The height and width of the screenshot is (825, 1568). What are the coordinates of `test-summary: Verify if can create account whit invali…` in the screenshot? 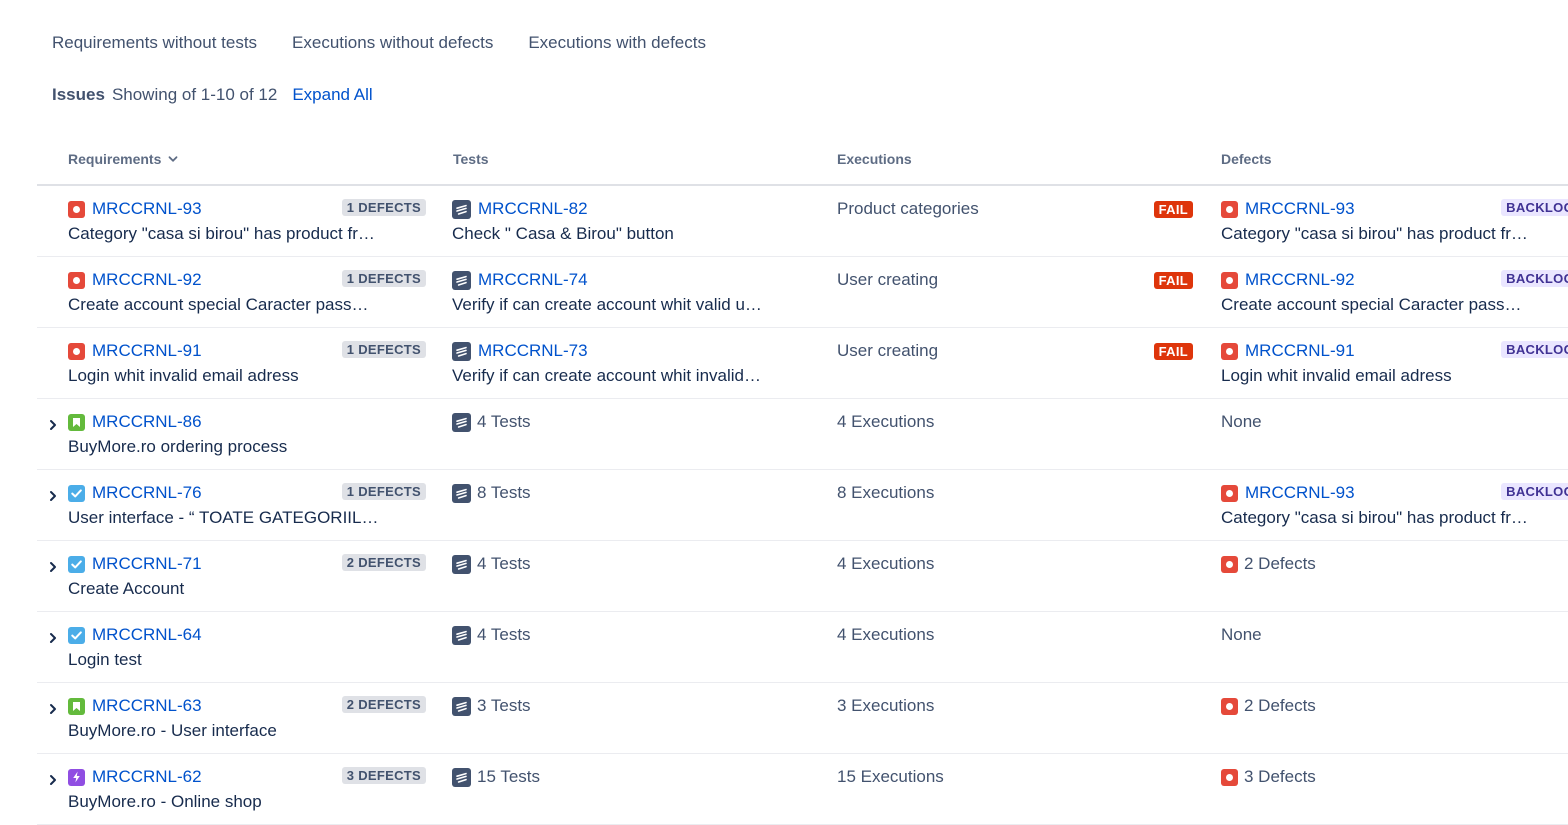 It's located at (606, 375).